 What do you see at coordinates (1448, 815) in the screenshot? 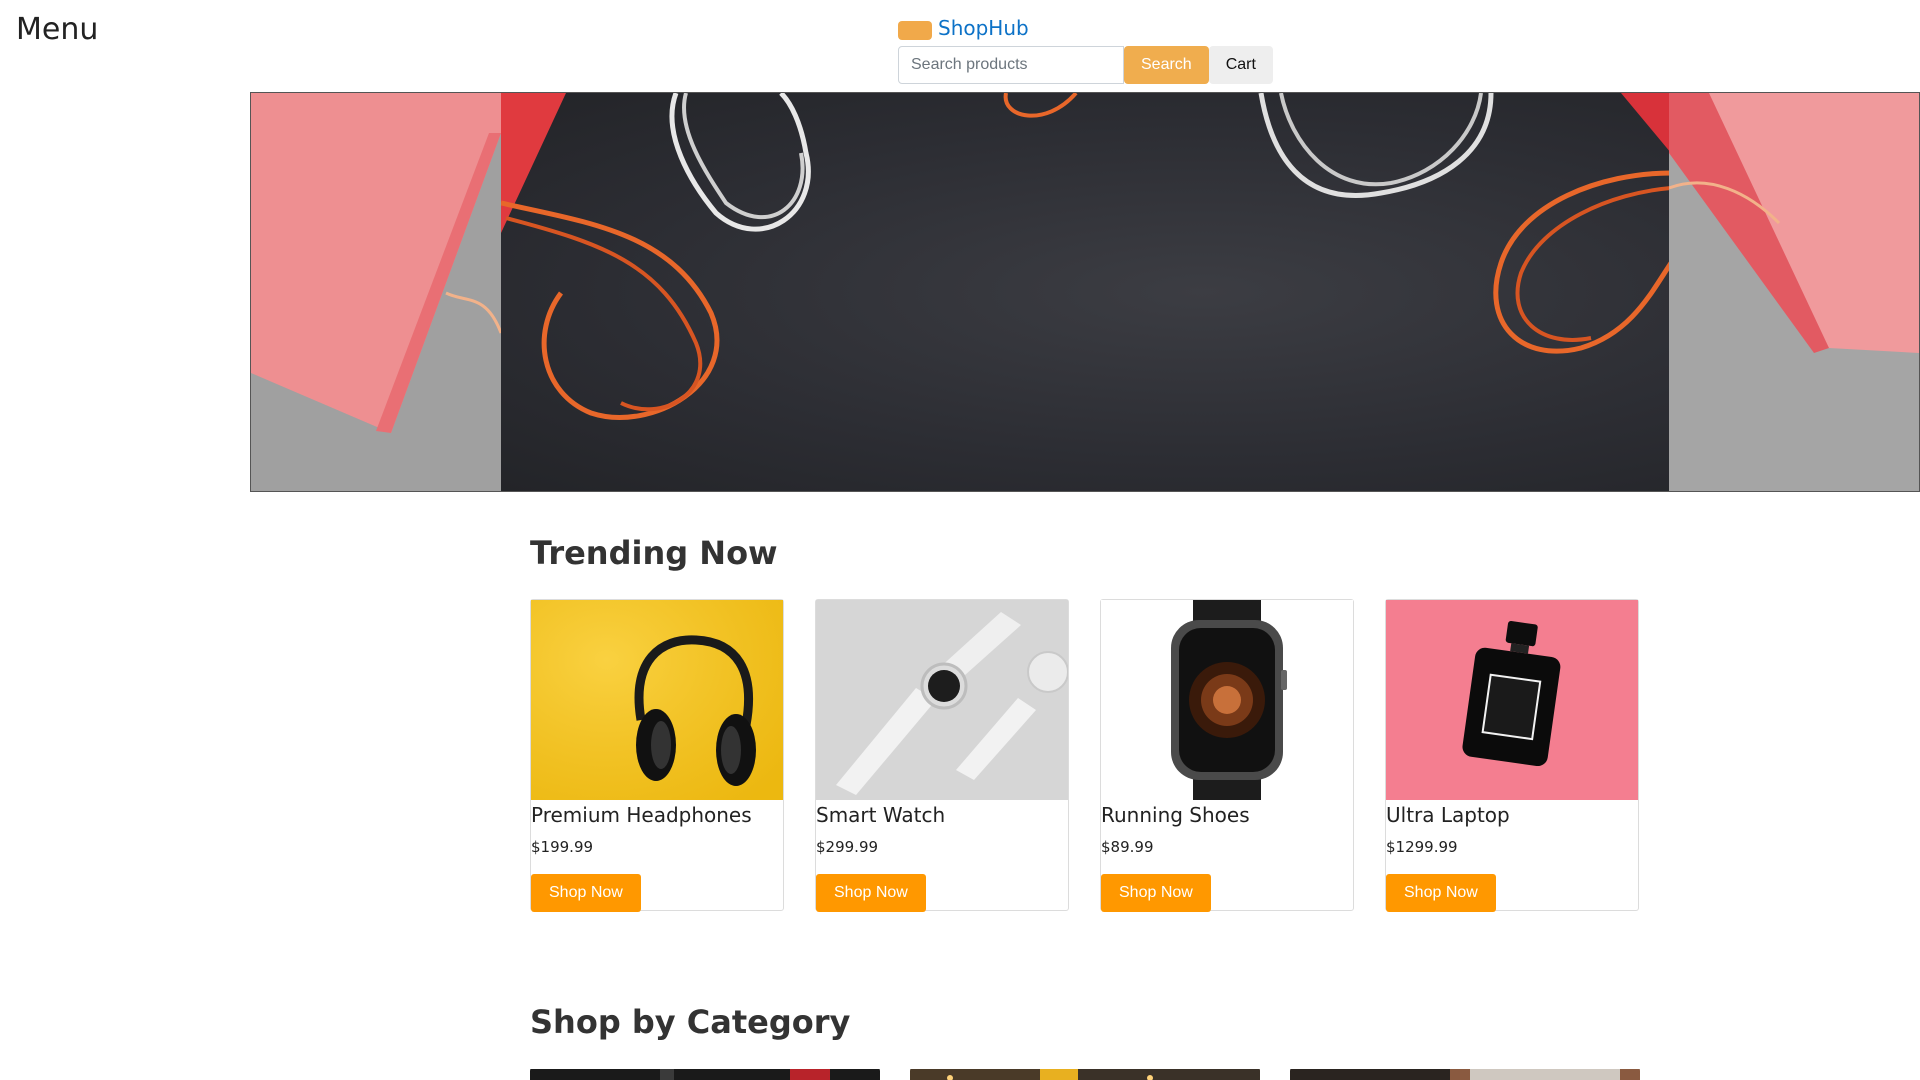
I see `product-name: Ultra Laptop` at bounding box center [1448, 815].